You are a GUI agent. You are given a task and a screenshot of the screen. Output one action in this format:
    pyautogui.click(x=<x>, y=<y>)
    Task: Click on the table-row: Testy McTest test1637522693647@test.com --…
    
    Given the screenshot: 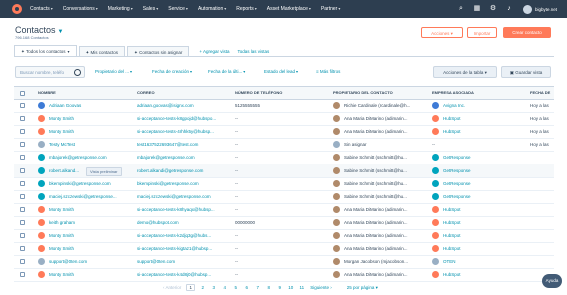 What is the action you would take?
    pyautogui.click(x=284, y=145)
    